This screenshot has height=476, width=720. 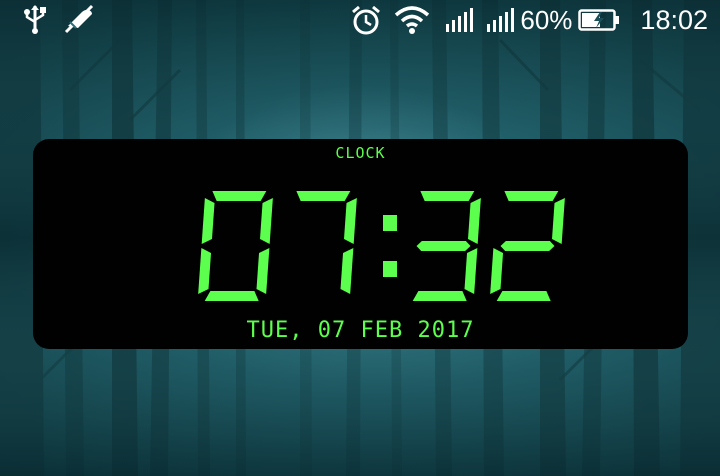 I want to click on battery-charging-icon, so click(x=599, y=20).